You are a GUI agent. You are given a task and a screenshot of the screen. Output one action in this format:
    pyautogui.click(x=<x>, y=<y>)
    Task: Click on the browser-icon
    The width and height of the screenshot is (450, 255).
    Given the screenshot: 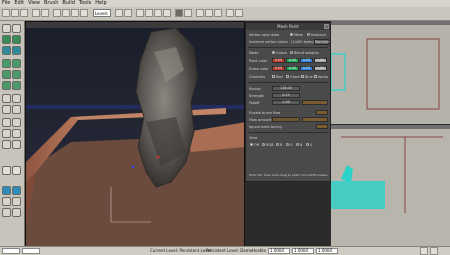 What is the action you would take?
    pyautogui.click(x=128, y=13)
    